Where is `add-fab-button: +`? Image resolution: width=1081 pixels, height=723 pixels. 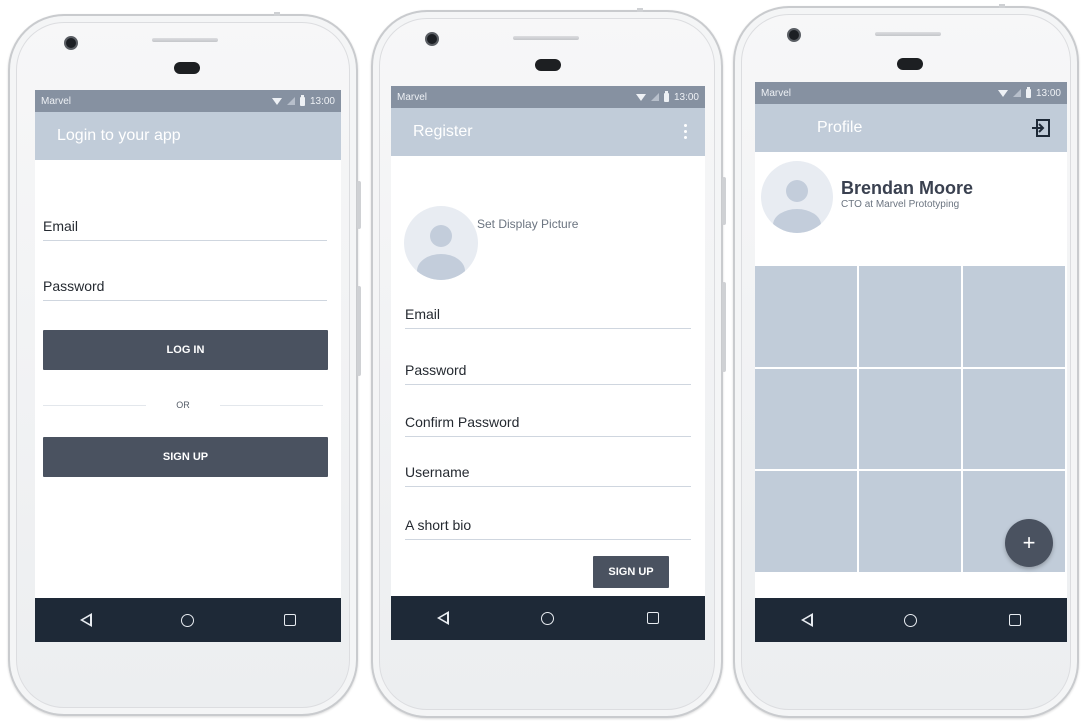 add-fab-button: + is located at coordinates (1029, 543).